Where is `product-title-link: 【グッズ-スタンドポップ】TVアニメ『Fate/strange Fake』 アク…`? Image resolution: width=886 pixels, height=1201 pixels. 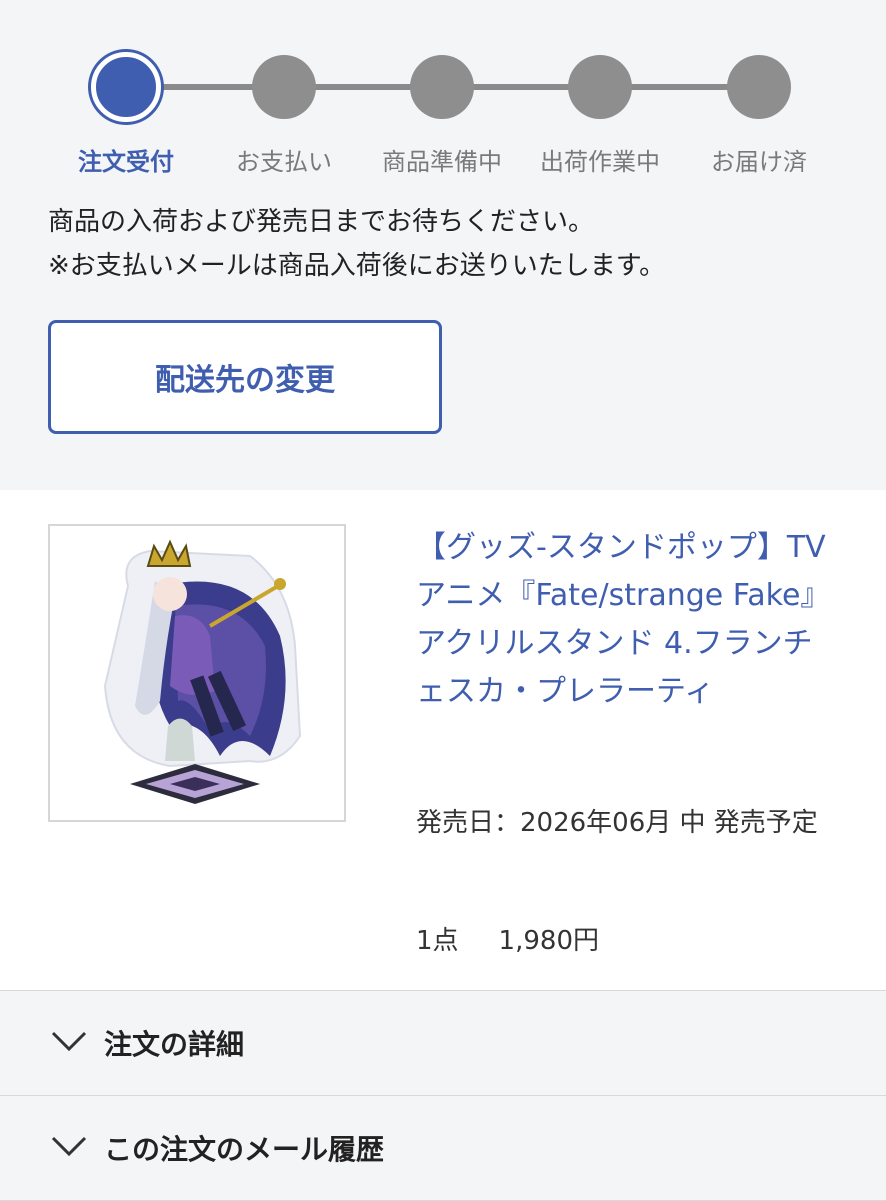
product-title-link: 【グッズ-スタンドポップ】TVアニメ『Fate/strange Fake』 アク… is located at coordinates (626, 620).